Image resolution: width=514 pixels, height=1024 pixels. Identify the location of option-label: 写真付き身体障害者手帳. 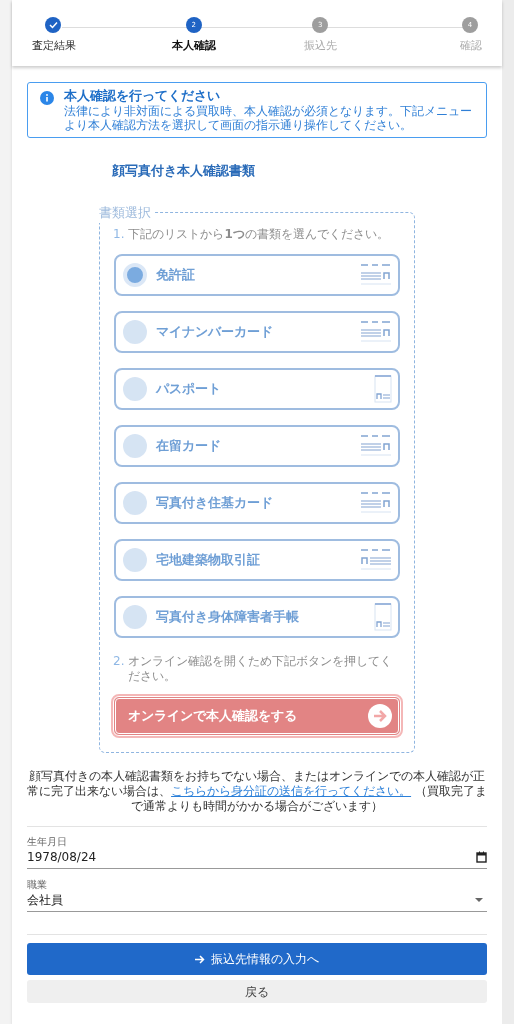
(228, 617).